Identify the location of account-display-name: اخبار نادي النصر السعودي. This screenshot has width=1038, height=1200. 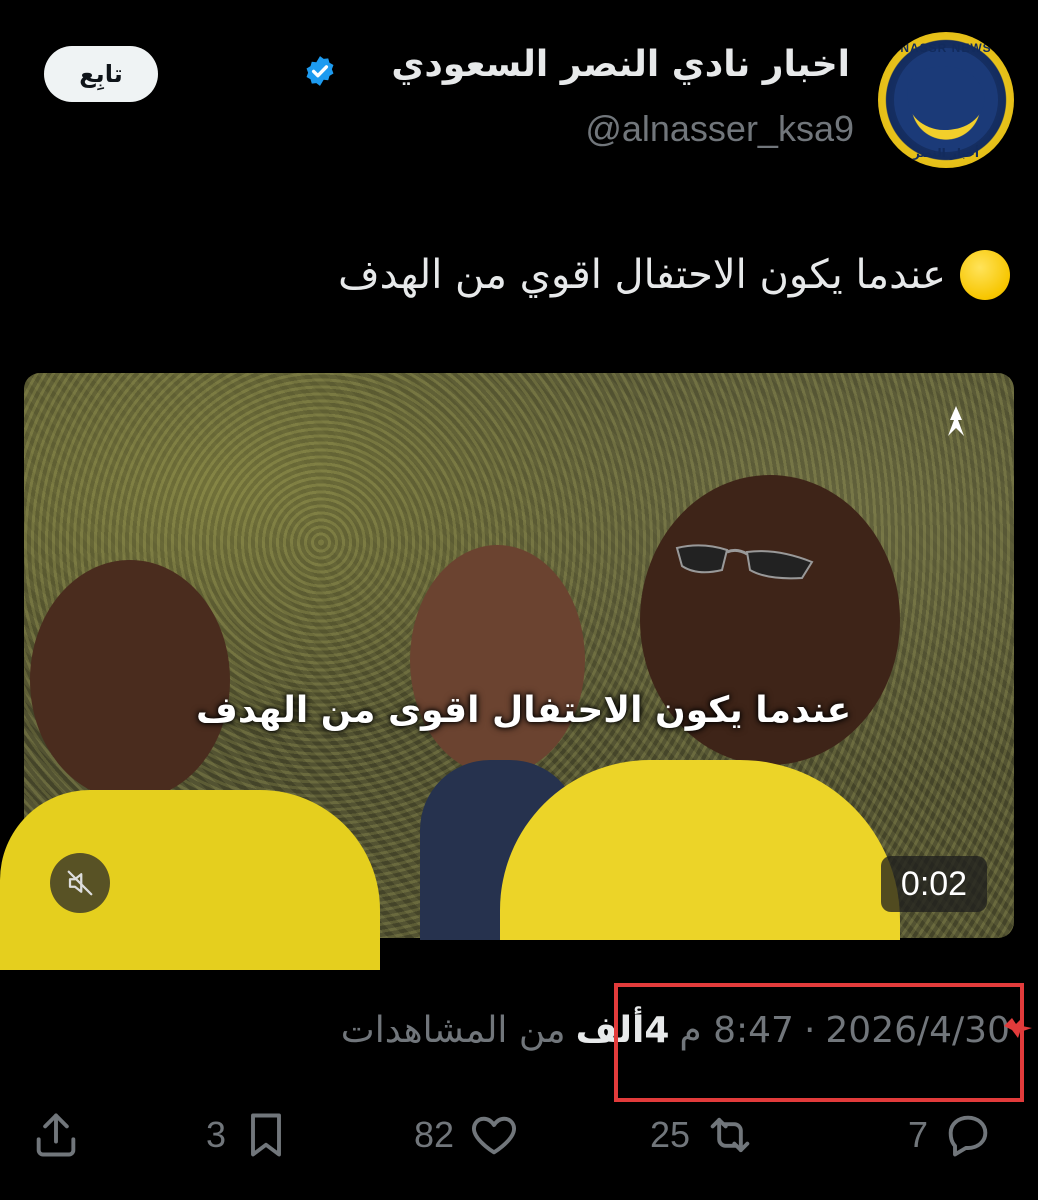
(620, 64).